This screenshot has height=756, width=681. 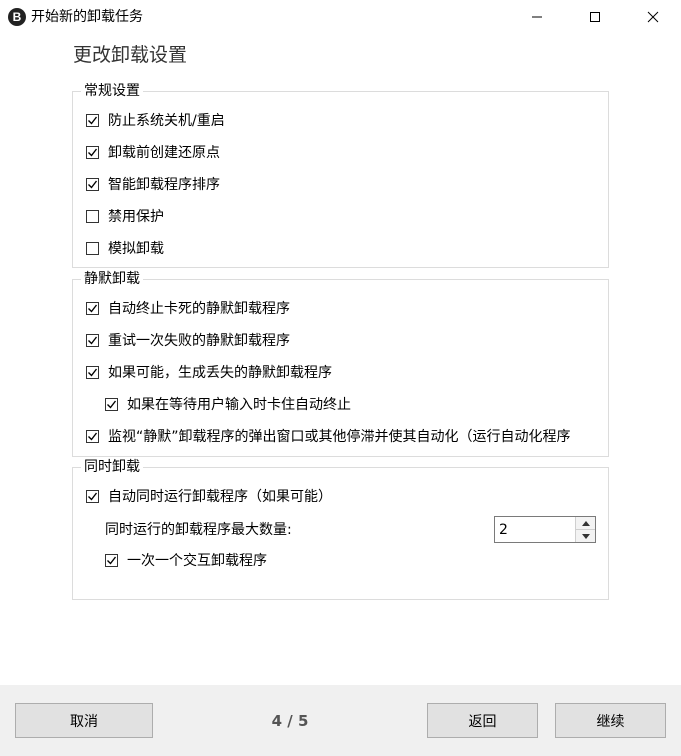 I want to click on spin-up-button, so click(x=585, y=523).